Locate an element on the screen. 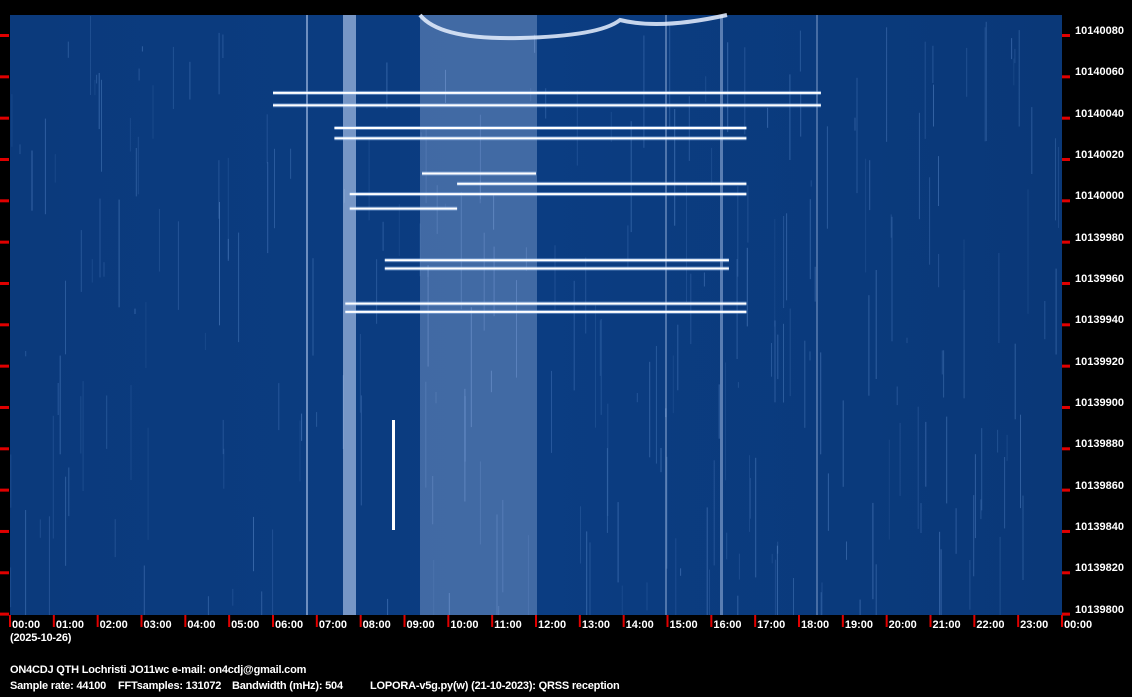 This screenshot has width=1132, height=697. y-tick-label: 10139800 is located at coordinates (1099, 609).